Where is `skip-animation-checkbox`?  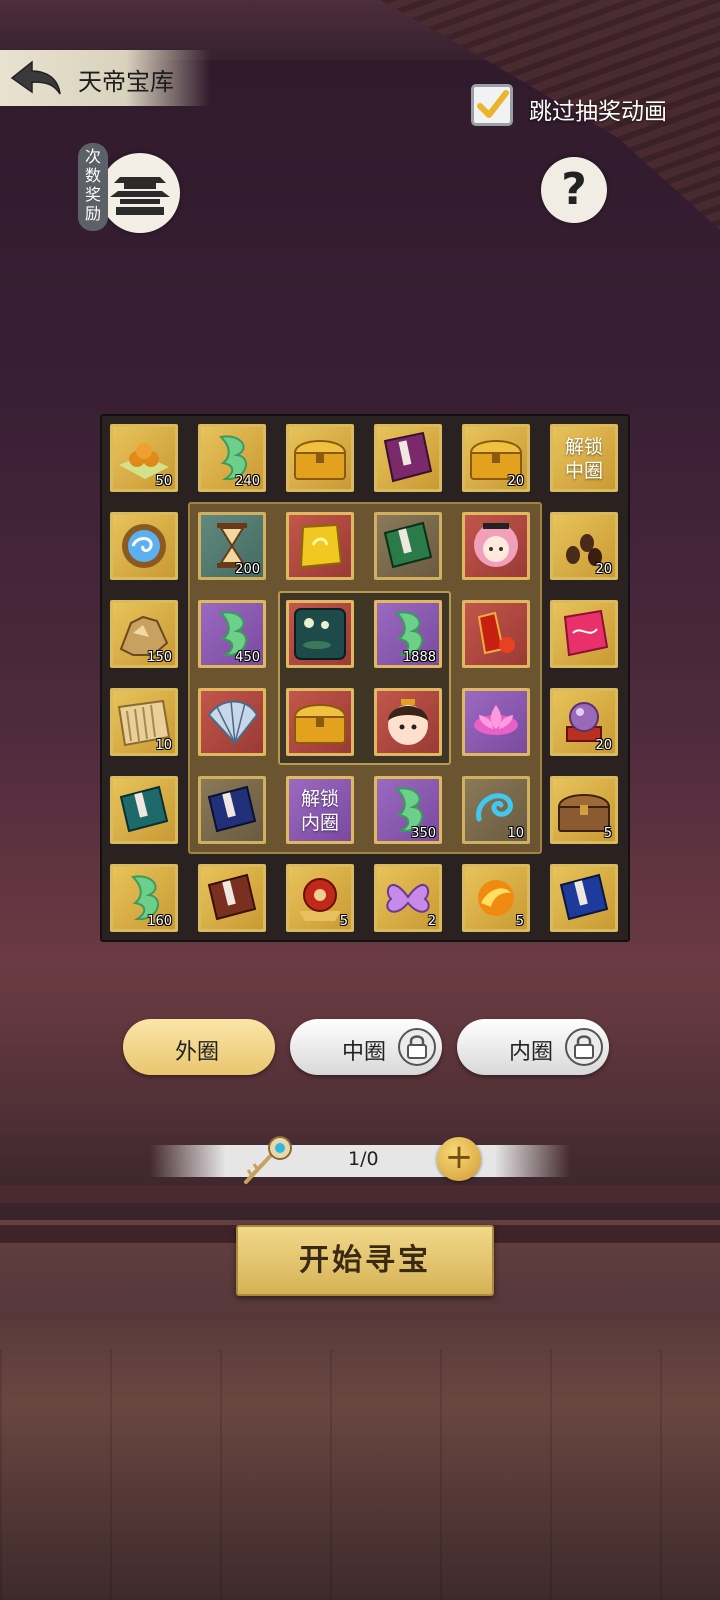 skip-animation-checkbox is located at coordinates (492, 105).